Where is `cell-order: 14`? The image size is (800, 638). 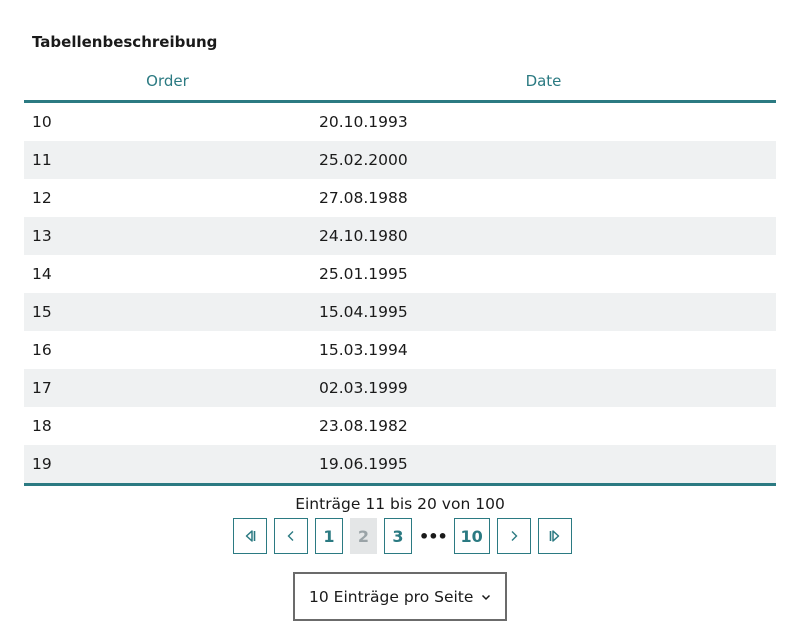
cell-order: 14 is located at coordinates (42, 274).